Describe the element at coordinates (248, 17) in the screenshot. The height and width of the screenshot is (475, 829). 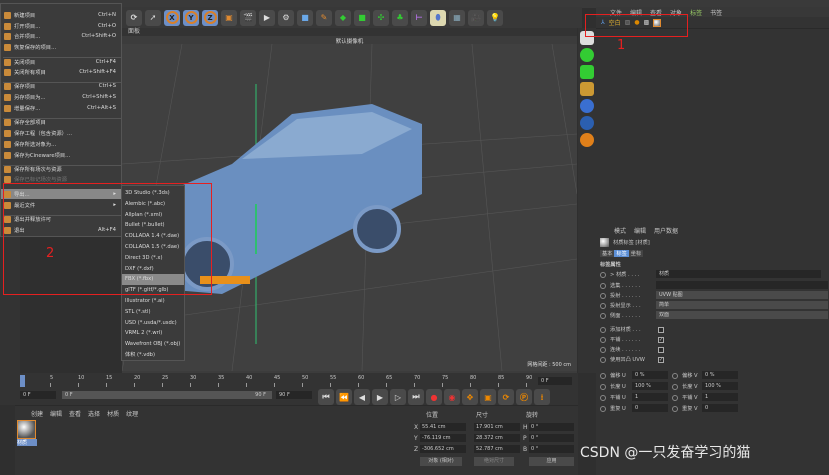
I see `render-view-icon: 🎬` at that location.